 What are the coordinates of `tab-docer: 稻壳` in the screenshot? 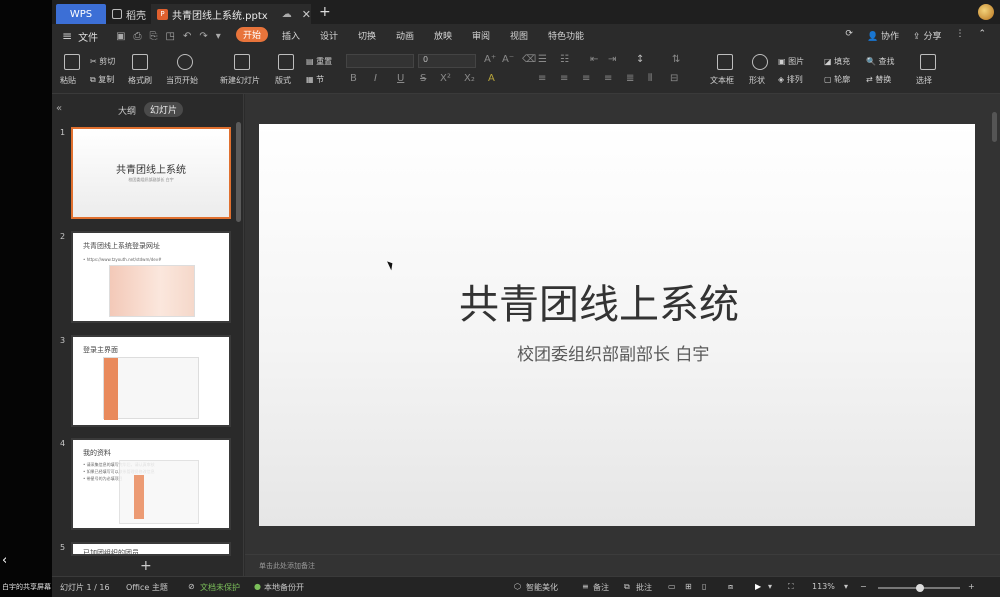 It's located at (128, 14).